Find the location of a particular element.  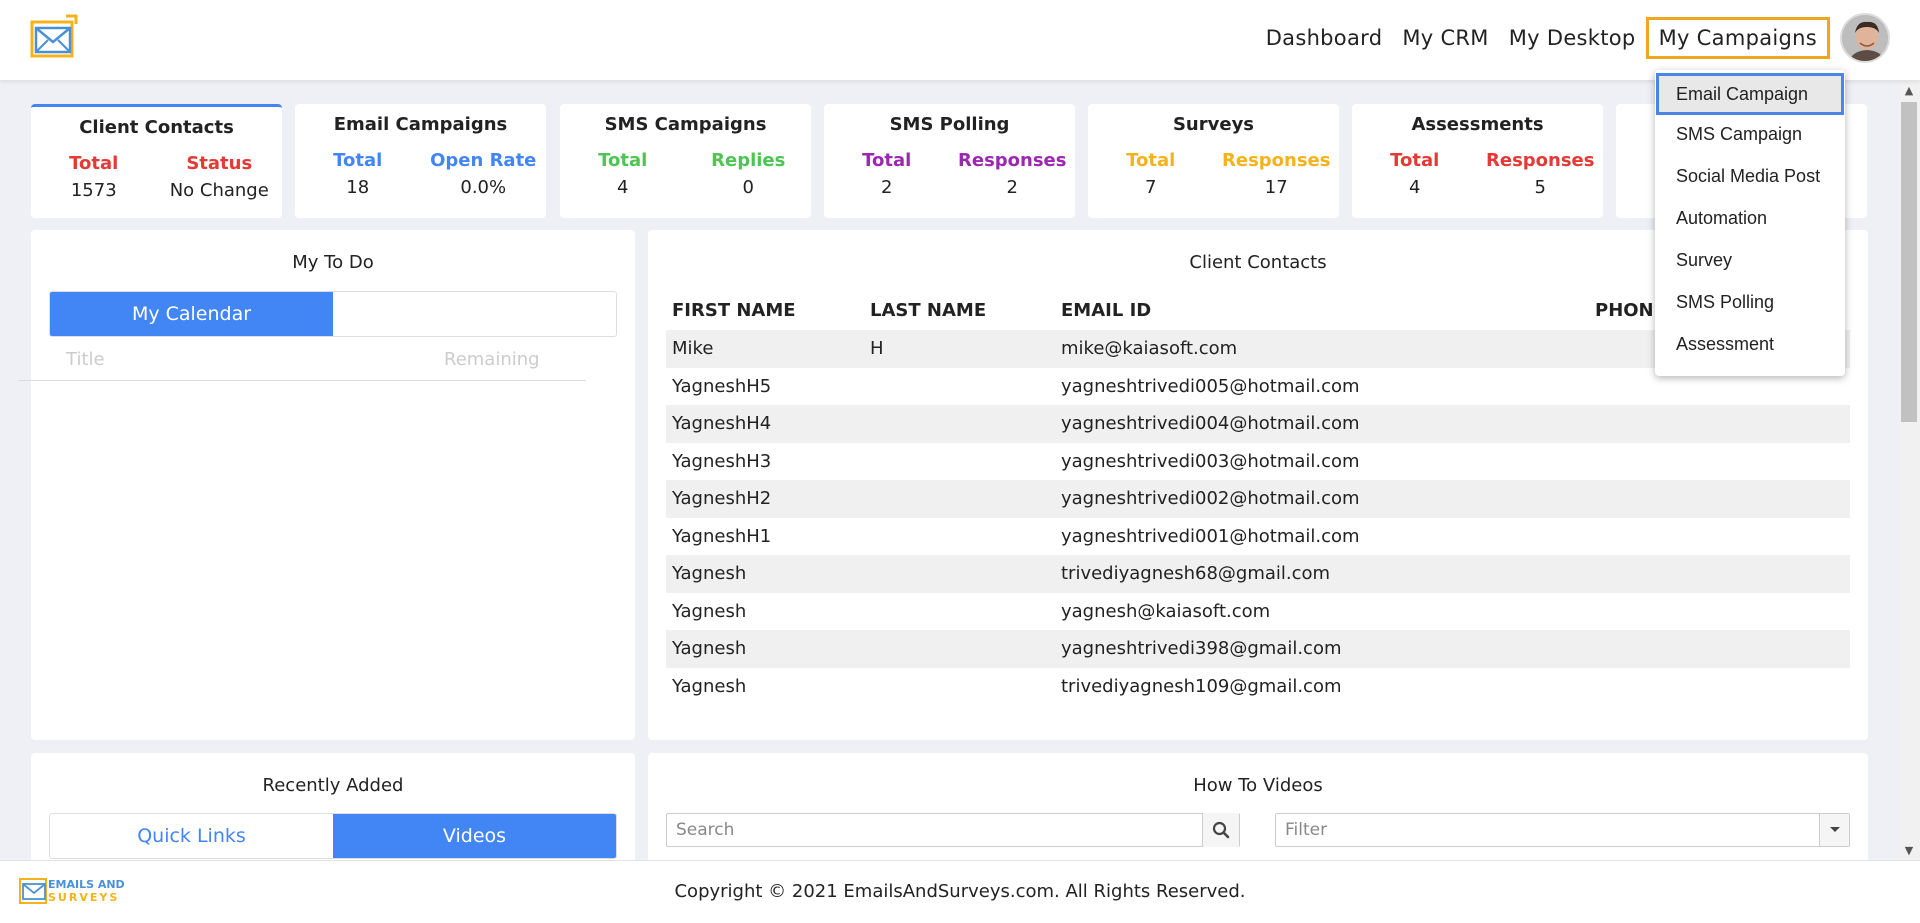

menu-sms-campaign: SMS Campaign is located at coordinates (1739, 134).